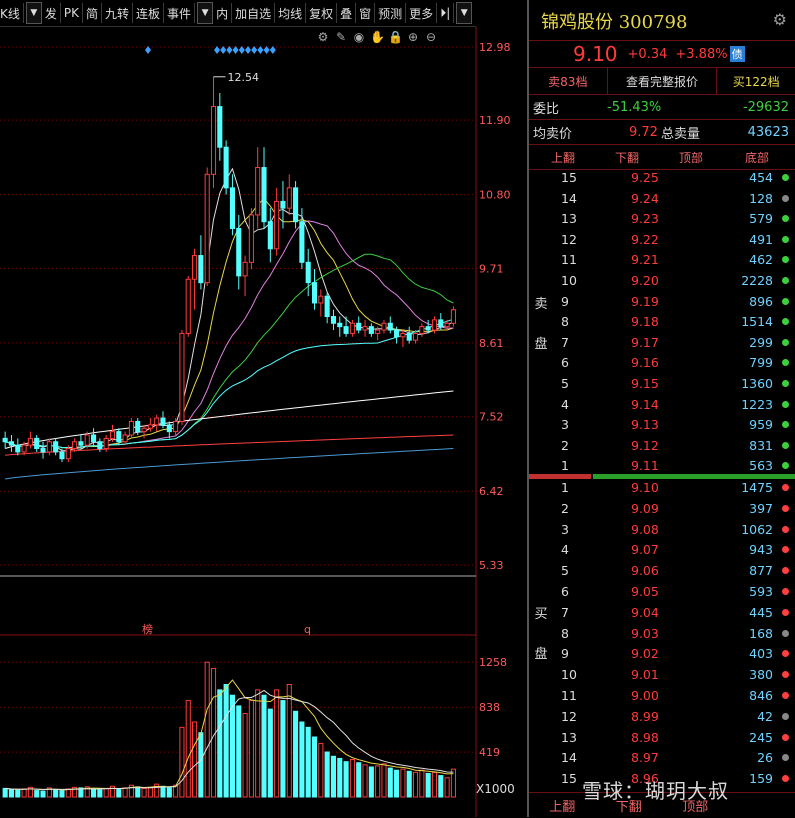  I want to click on sell-row: 3 9.13 959, so click(673, 424).